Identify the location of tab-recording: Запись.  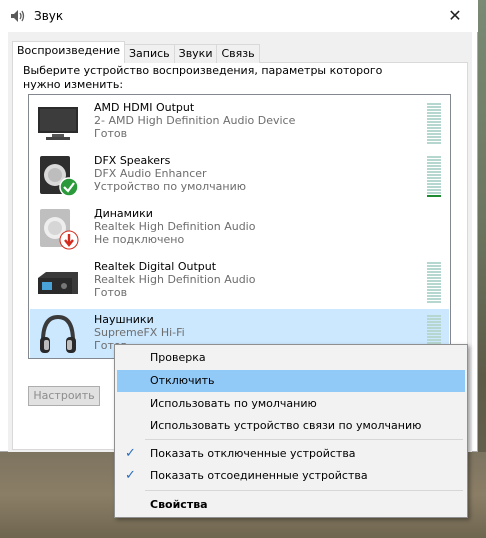
(149, 53).